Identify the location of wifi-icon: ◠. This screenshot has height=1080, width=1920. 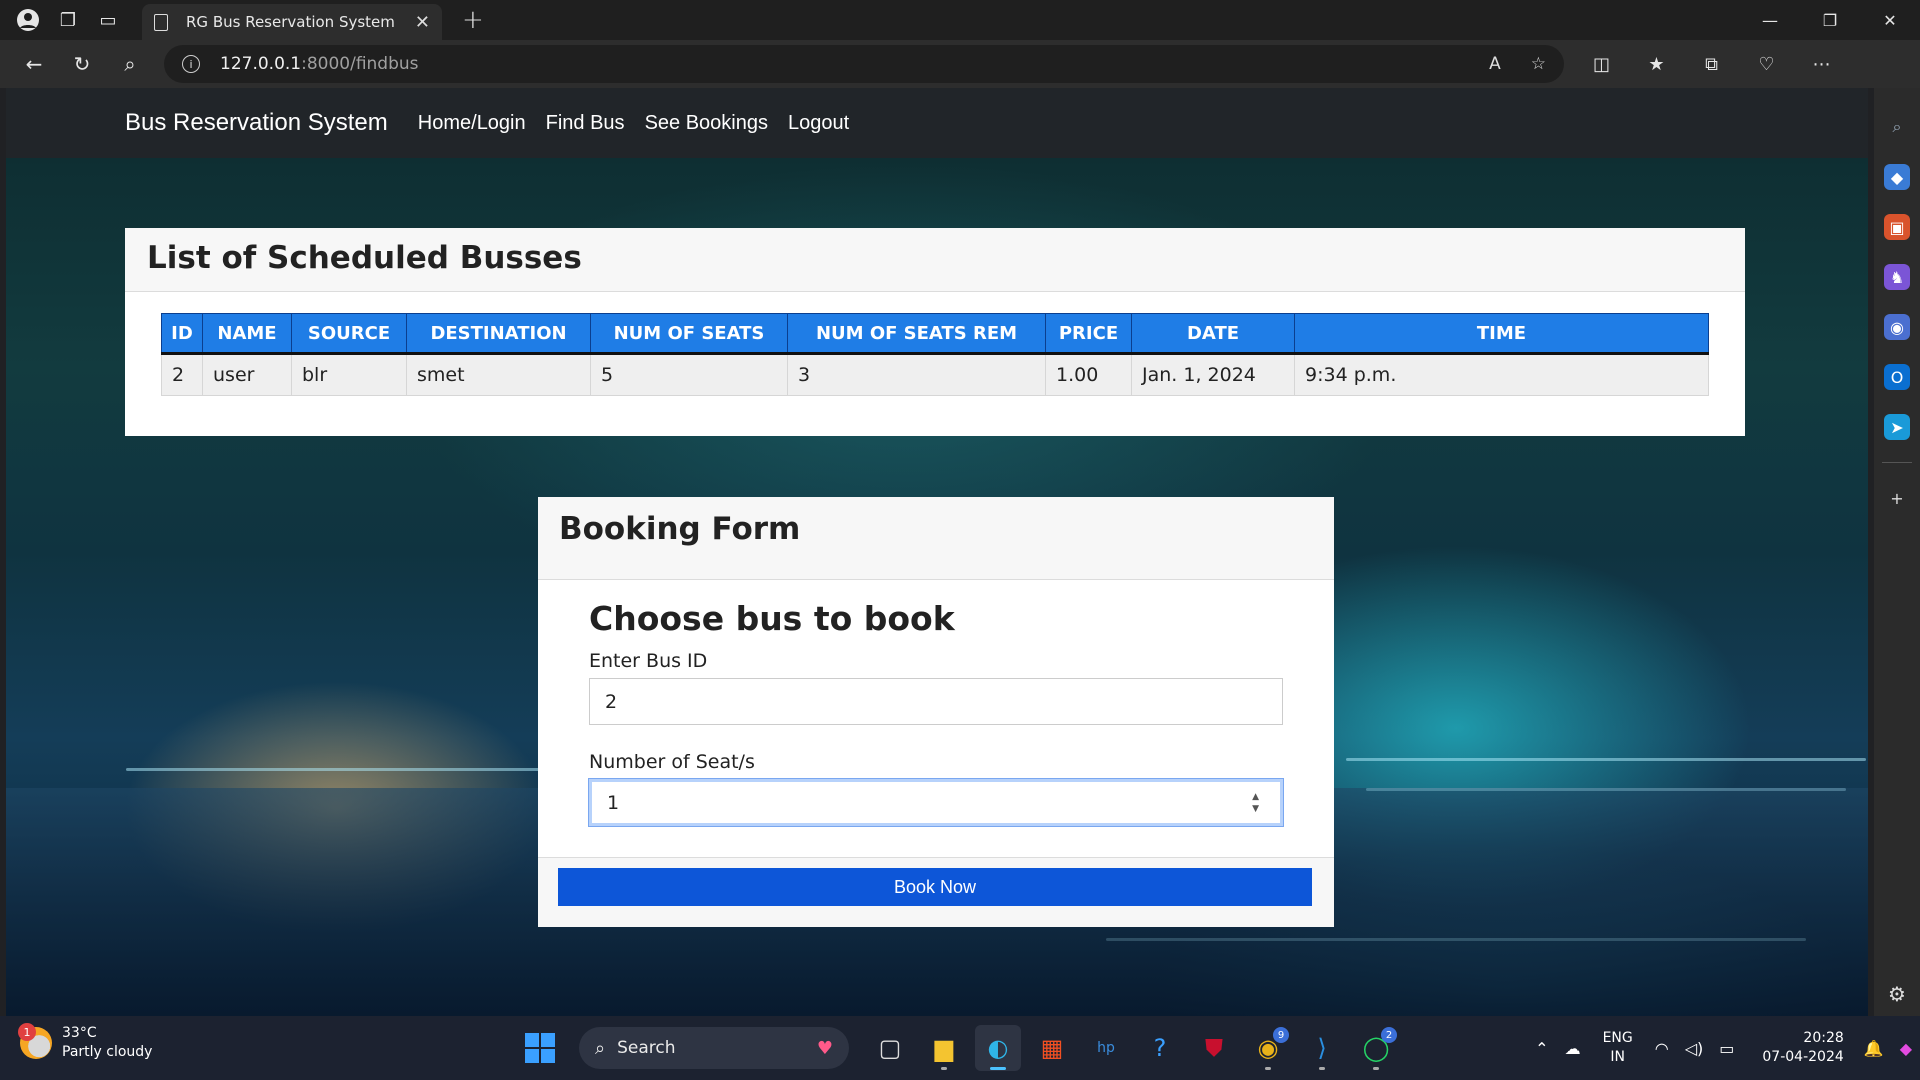
(1662, 1048).